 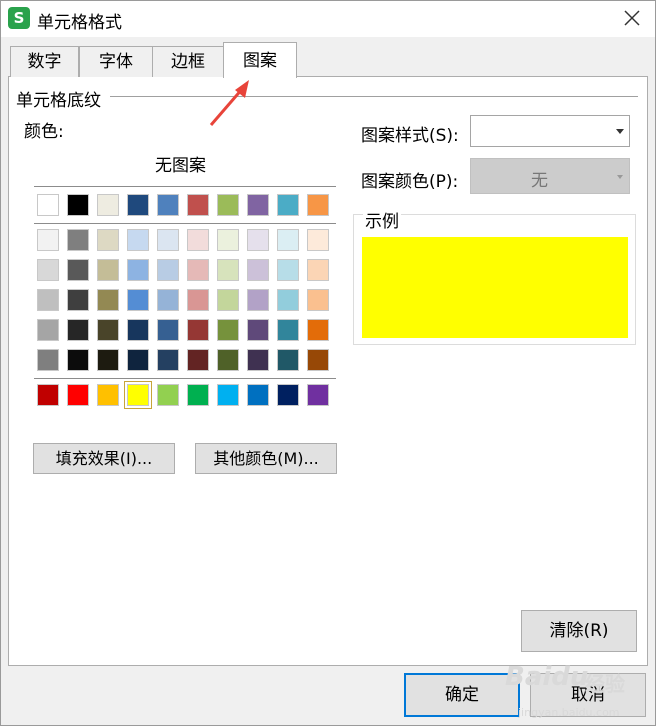 What do you see at coordinates (550, 176) in the screenshot?
I see `pattern-color-dropdown: 无` at bounding box center [550, 176].